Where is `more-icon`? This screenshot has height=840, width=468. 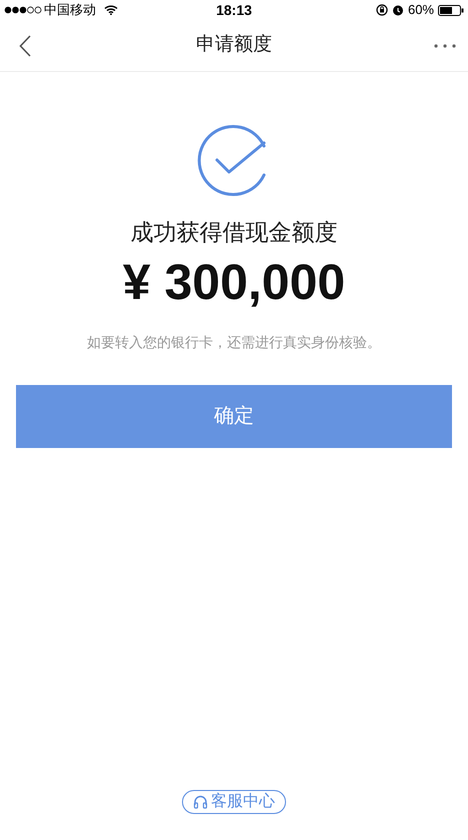 more-icon is located at coordinates (445, 46).